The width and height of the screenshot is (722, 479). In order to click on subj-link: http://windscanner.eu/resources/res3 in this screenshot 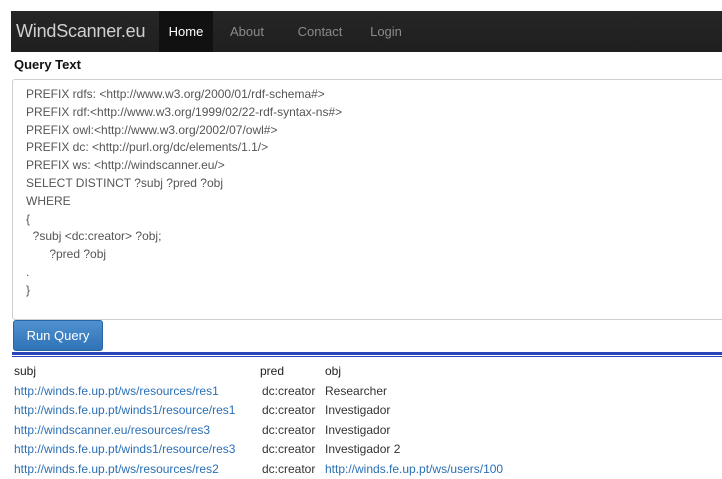, I will do `click(112, 431)`.